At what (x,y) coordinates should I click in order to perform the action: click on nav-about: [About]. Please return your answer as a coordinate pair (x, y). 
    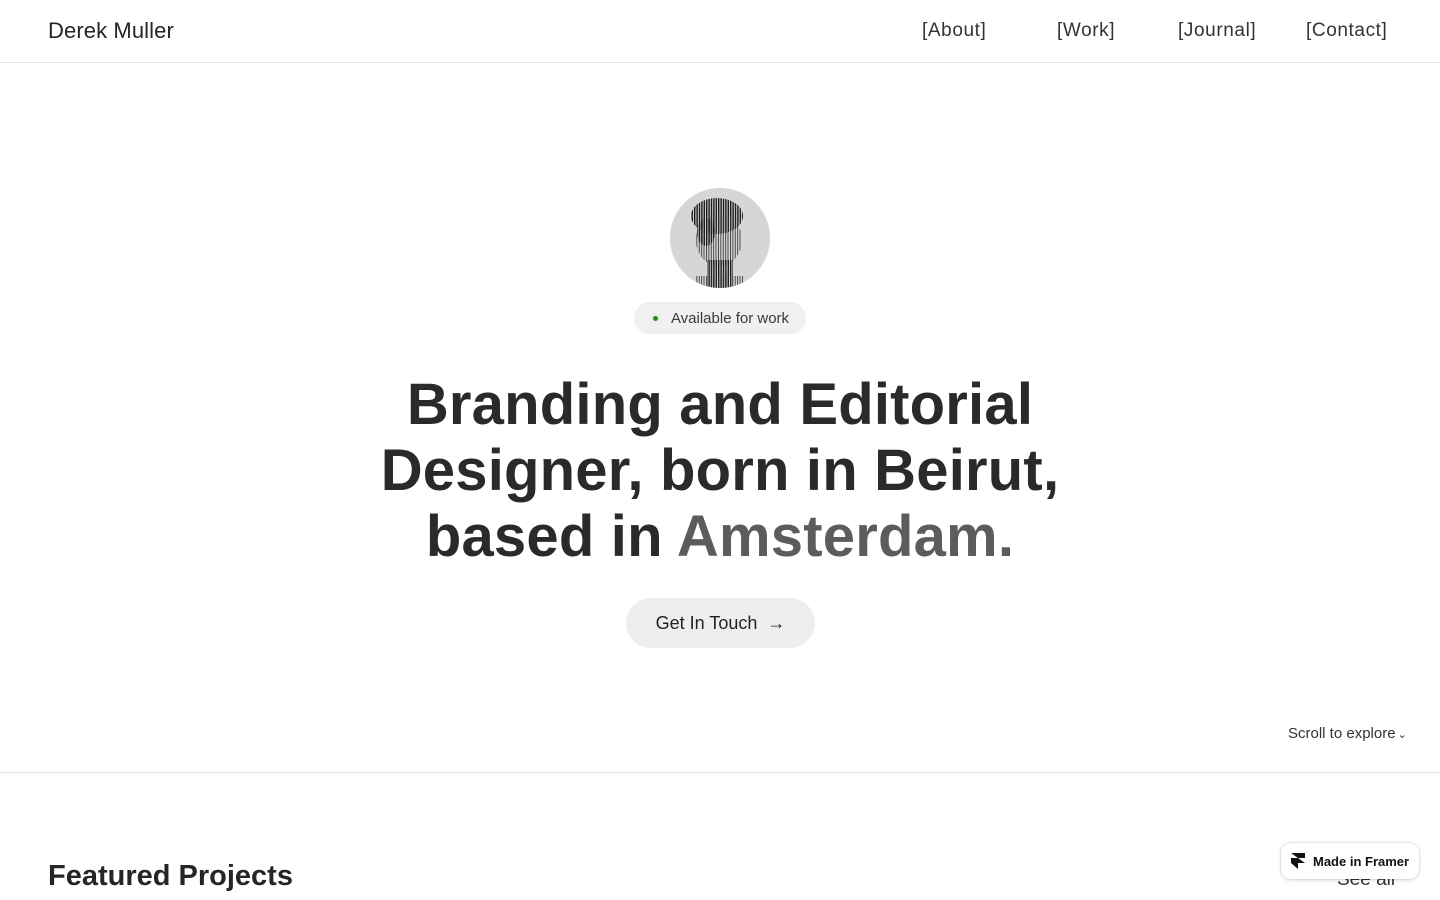
    Looking at the image, I should click on (954, 31).